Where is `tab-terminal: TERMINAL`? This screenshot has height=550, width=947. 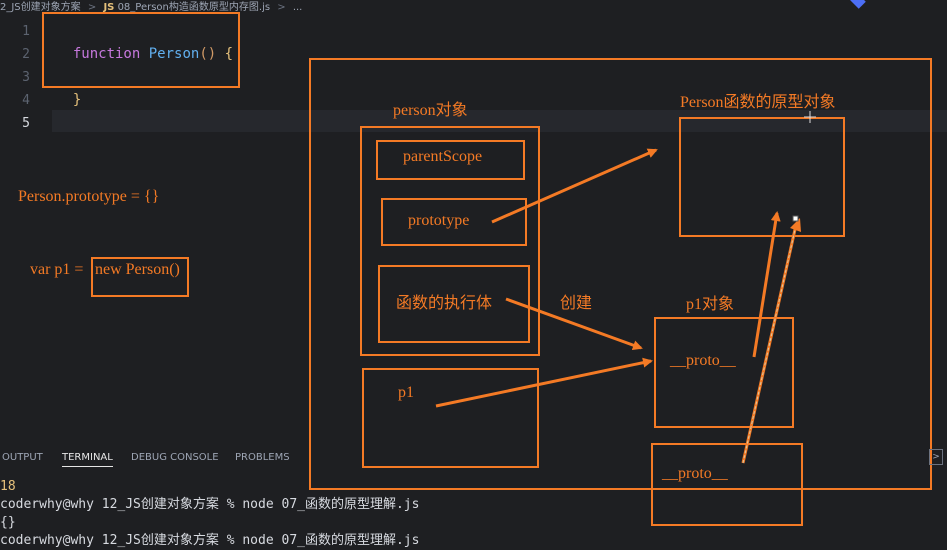 tab-terminal: TERMINAL is located at coordinates (87, 459).